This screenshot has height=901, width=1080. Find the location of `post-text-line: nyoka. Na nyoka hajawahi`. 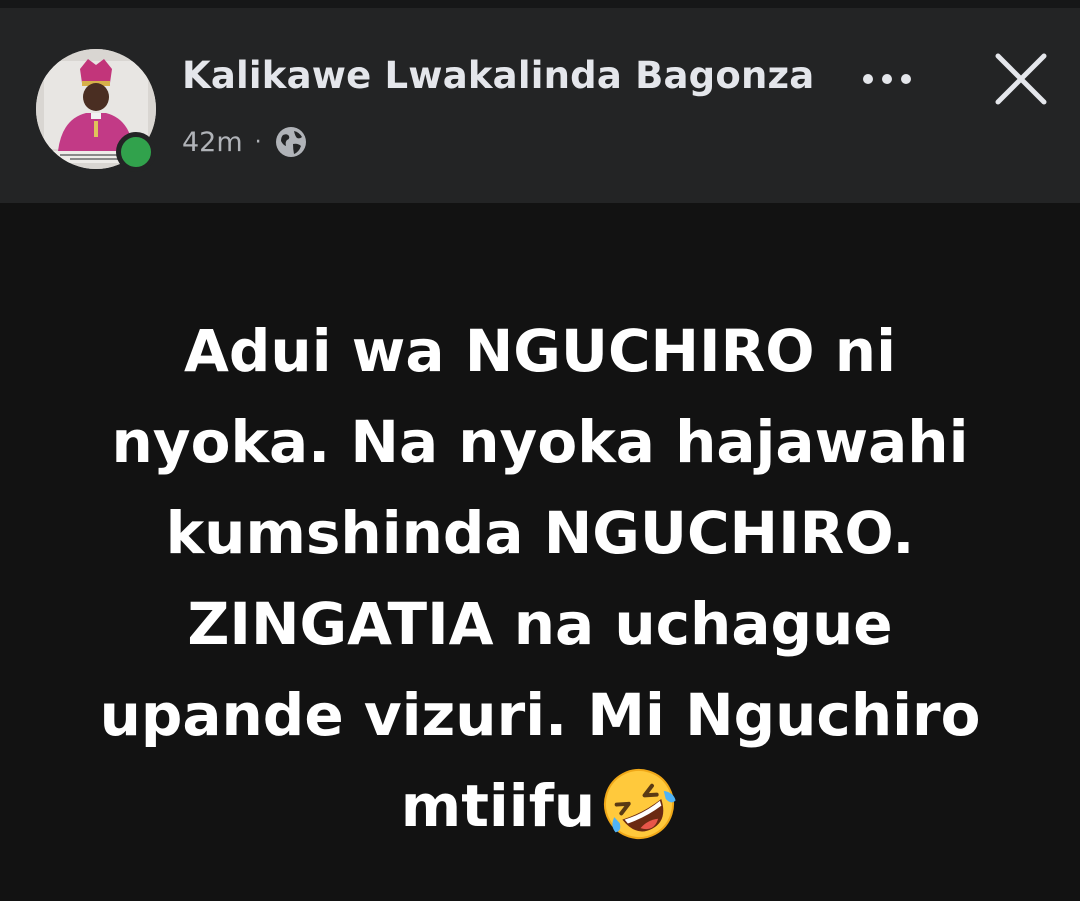

post-text-line: nyoka. Na nyoka hajawahi is located at coordinates (540, 442).